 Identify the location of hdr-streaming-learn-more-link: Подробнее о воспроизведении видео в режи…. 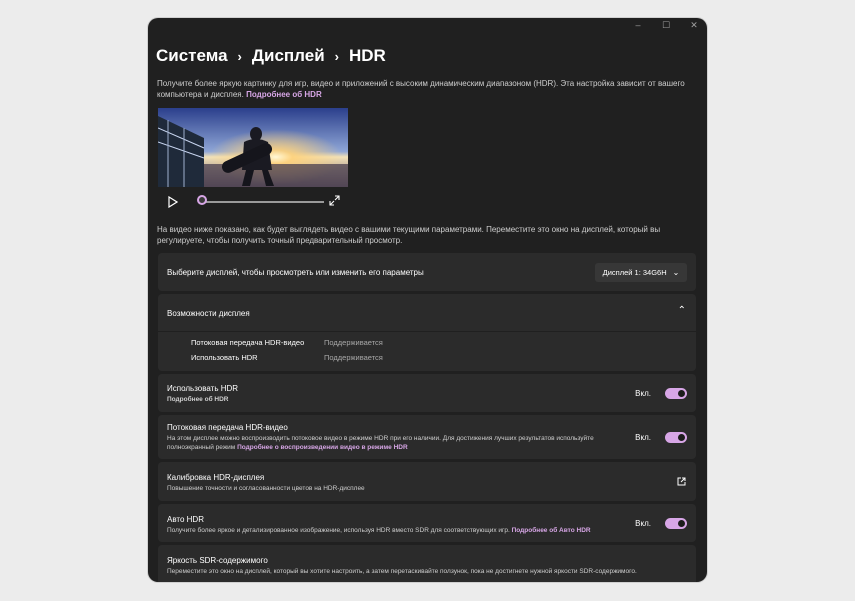
(322, 447).